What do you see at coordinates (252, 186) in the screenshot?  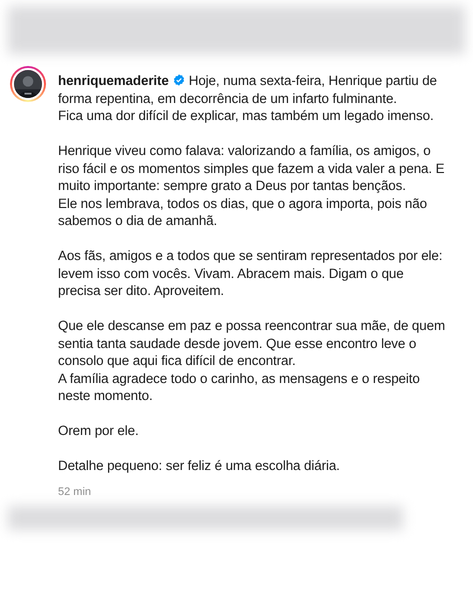 I see `caption-paragraph: Henrique viveu como falava: valorizando a família, os amigos, o riso fácil e os momentos simples que fazem a vida valer a pena. E muito importante: sempre grato a Deus por tantas bençãos. Ele nos lembrava, todos os dias, que o agora importa, pois não sabemos o dia de amanhã.` at bounding box center [252, 186].